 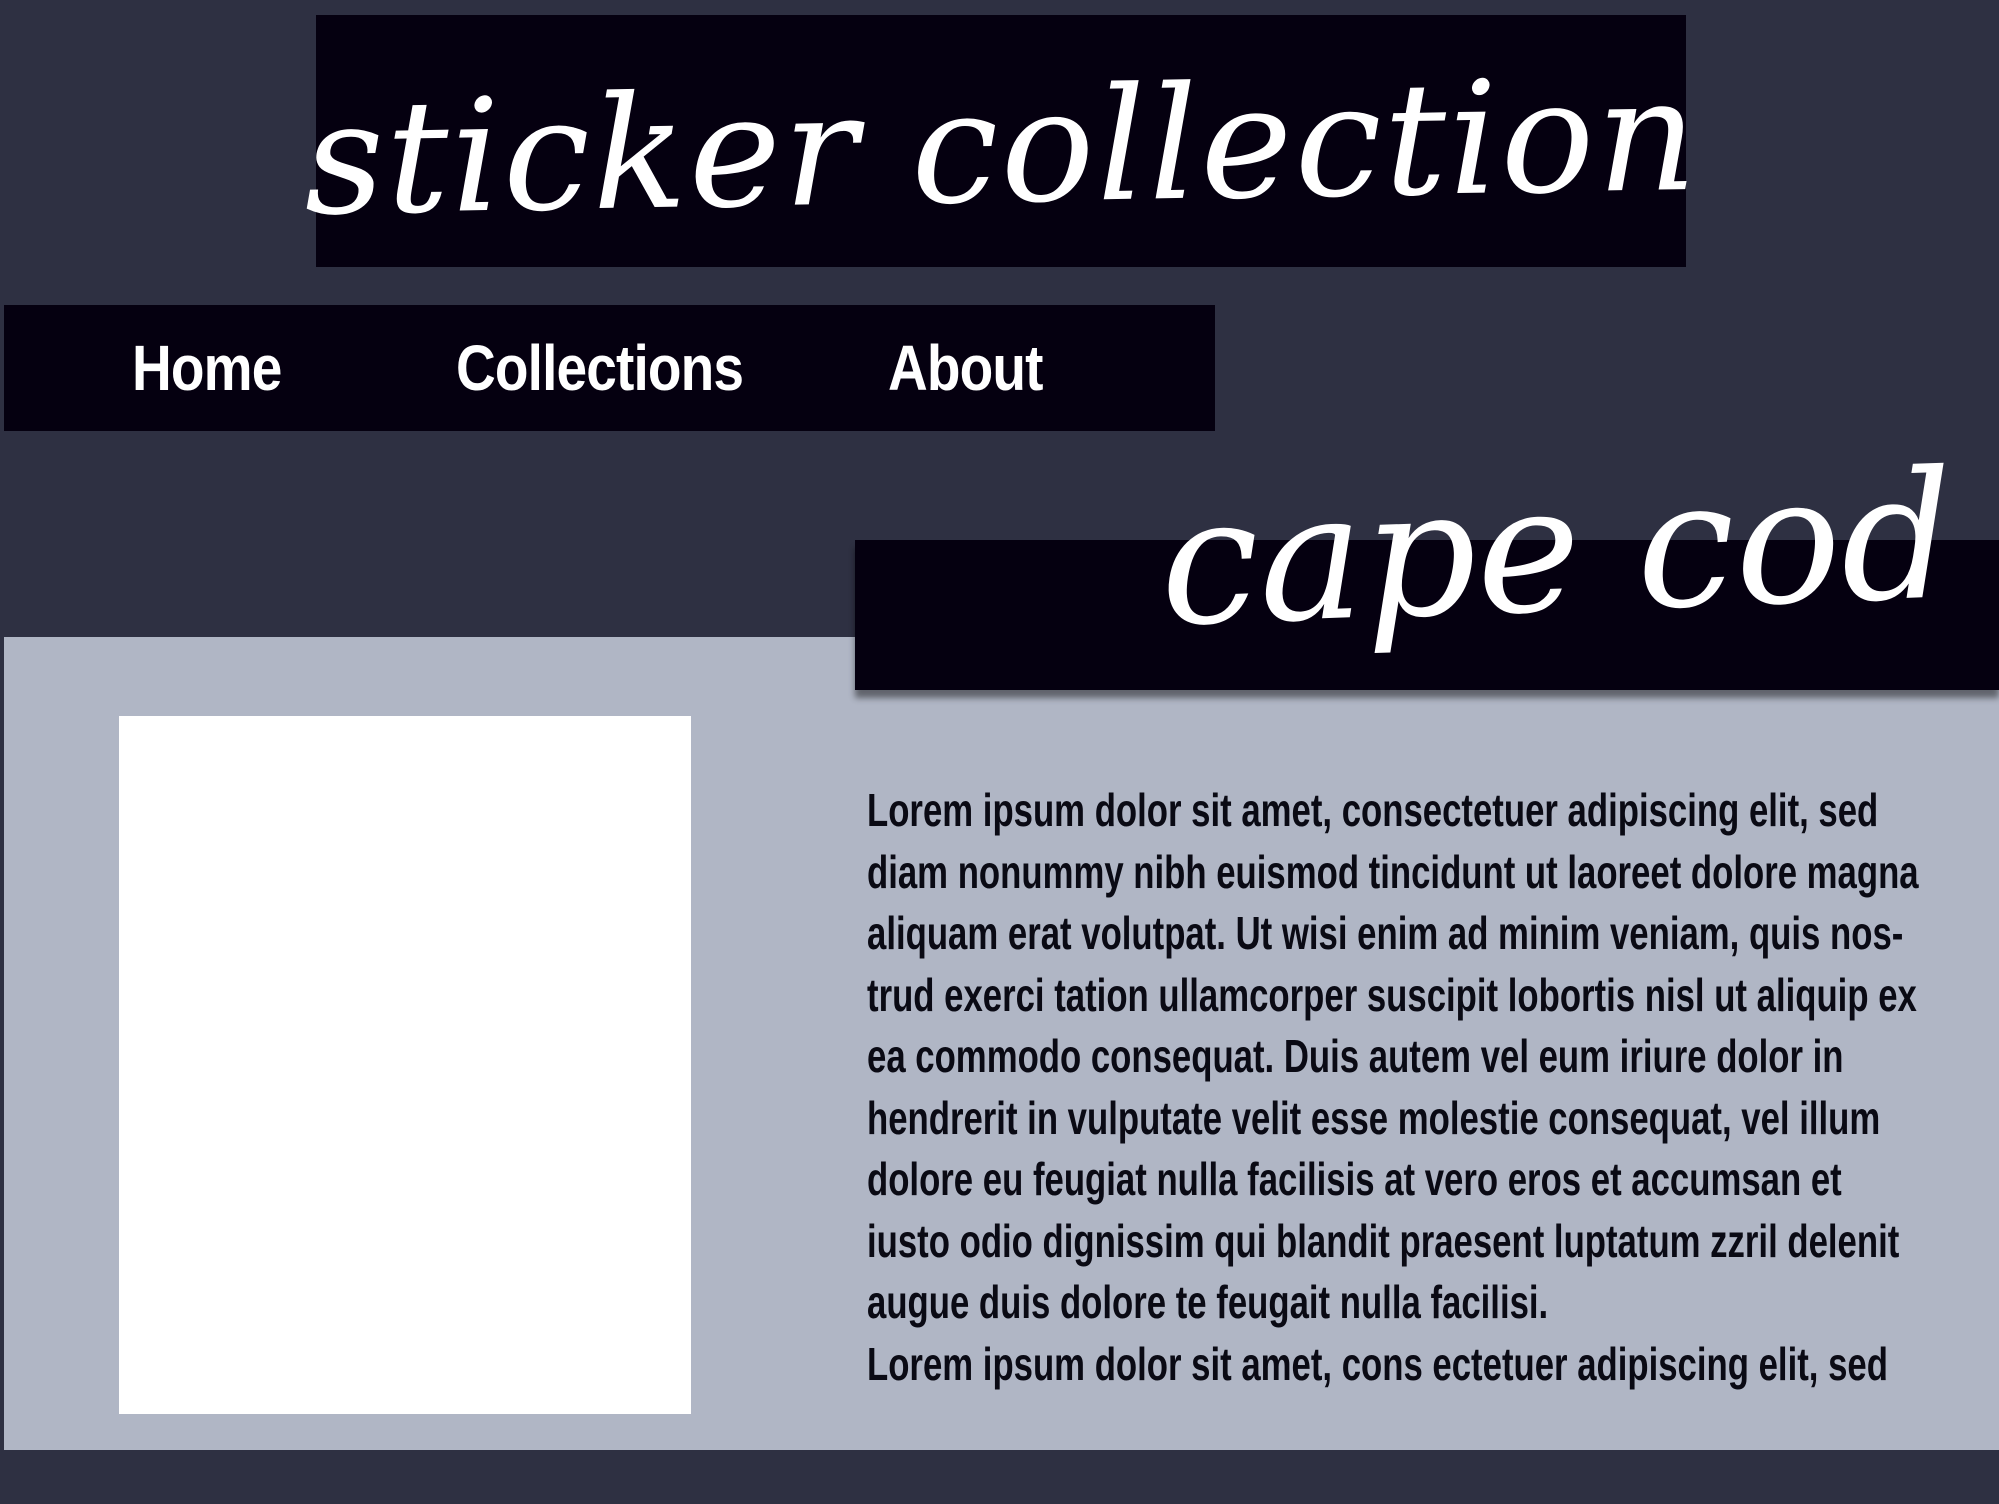 I want to click on title-banner: sticker collection, so click(x=1001, y=141).